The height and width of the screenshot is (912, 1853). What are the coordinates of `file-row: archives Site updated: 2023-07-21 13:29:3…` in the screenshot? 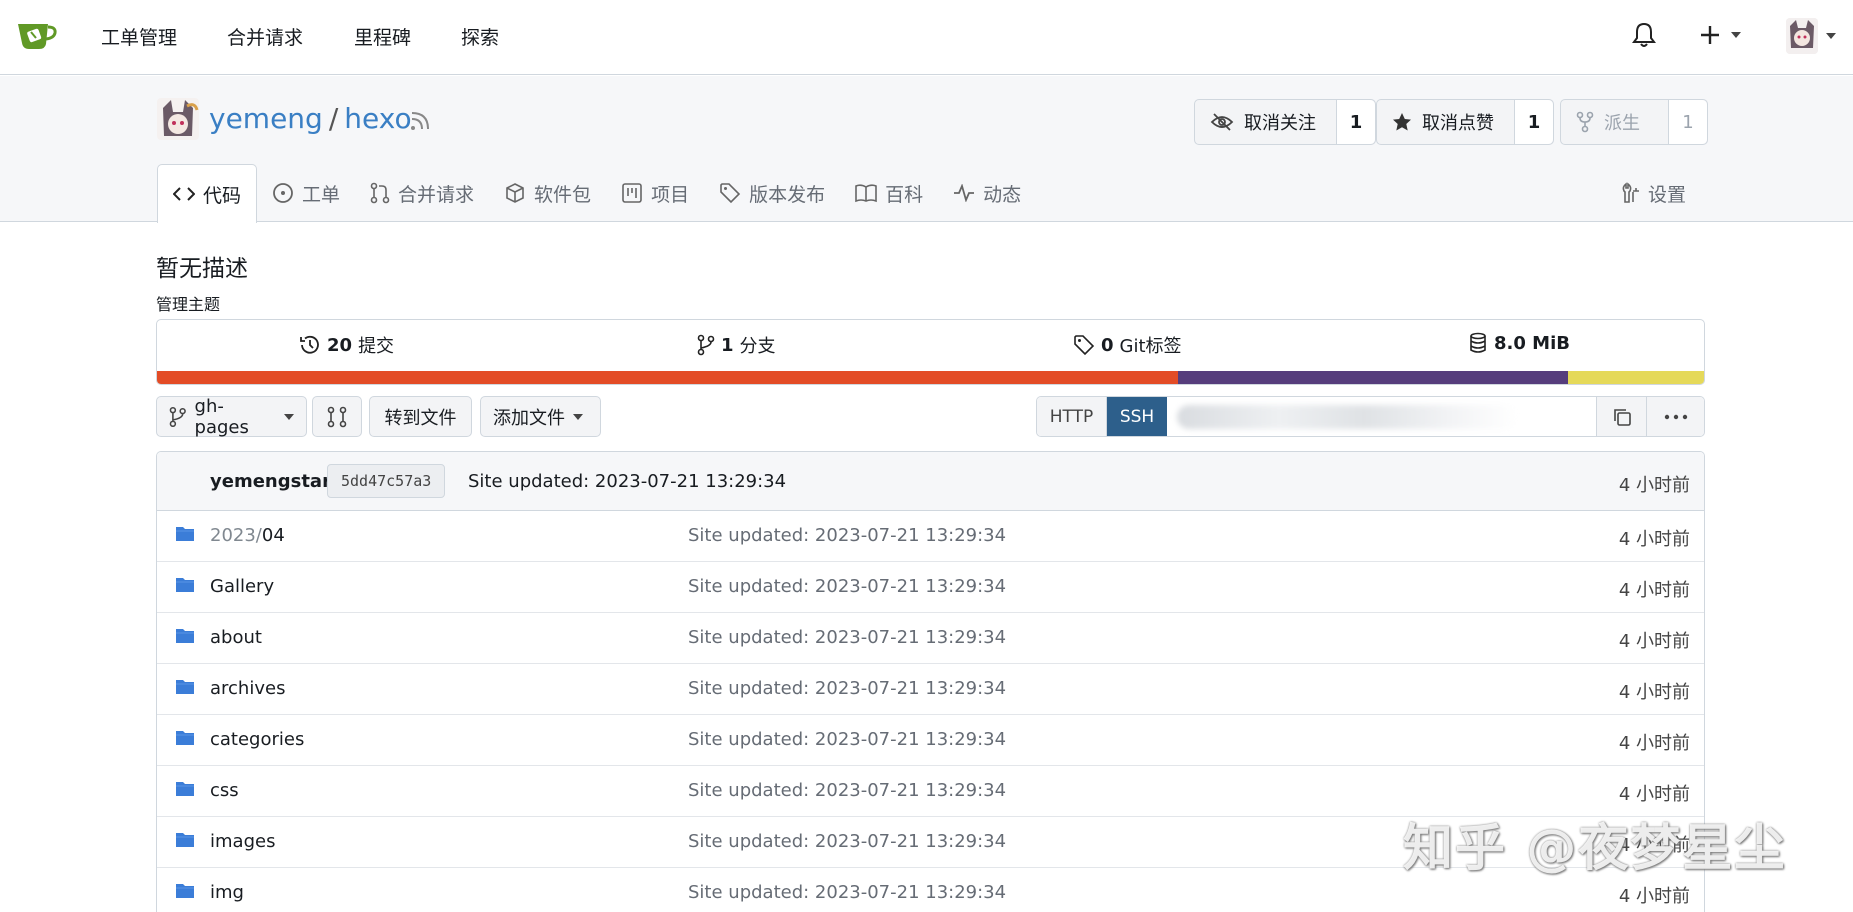 It's located at (930, 689).